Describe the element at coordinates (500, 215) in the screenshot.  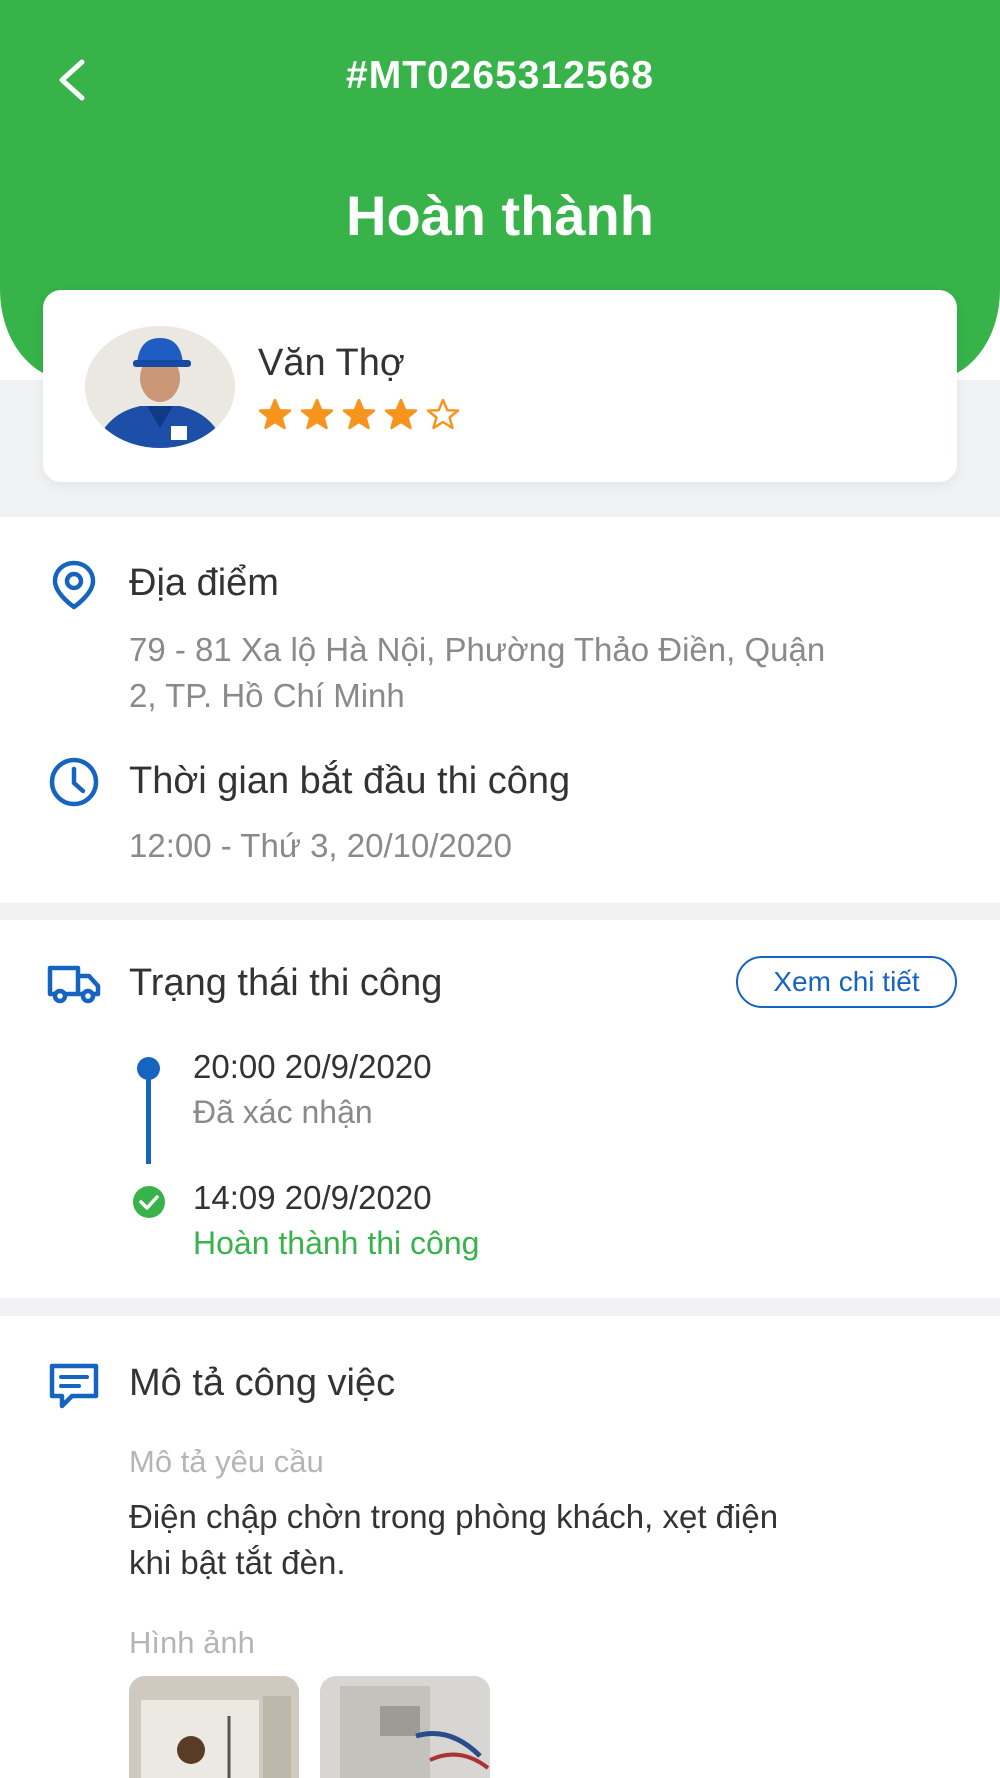
I see `order-status-title: Hoàn thành` at that location.